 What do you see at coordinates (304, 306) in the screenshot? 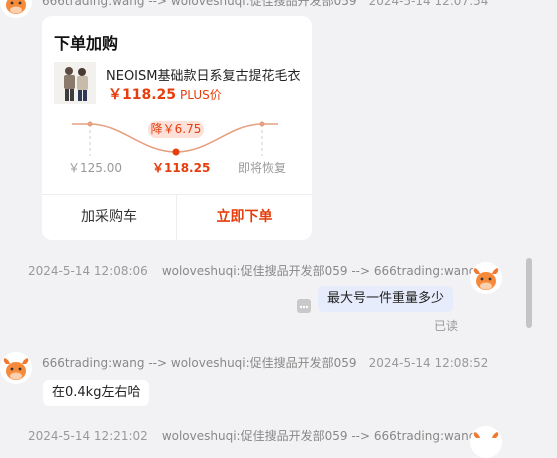
I see `more-options-icon` at bounding box center [304, 306].